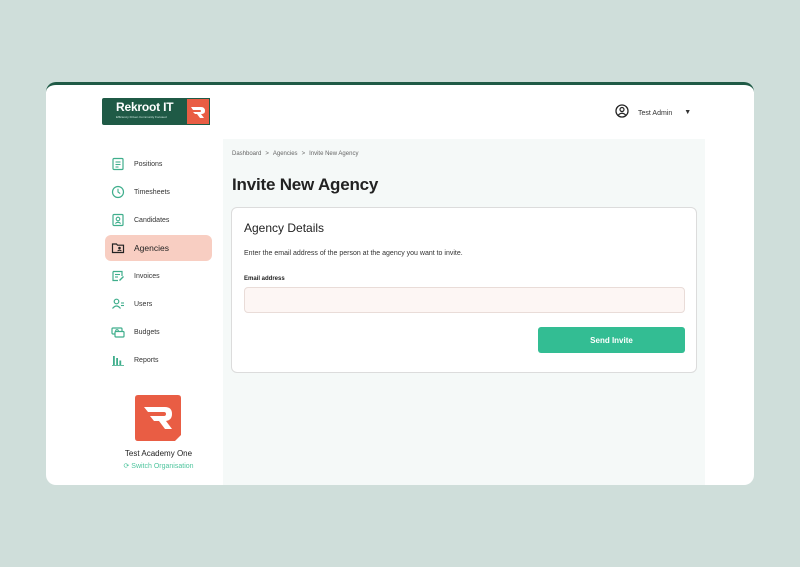 This screenshot has width=800, height=567. What do you see at coordinates (264, 279) in the screenshot?
I see `email-label: Email address` at bounding box center [264, 279].